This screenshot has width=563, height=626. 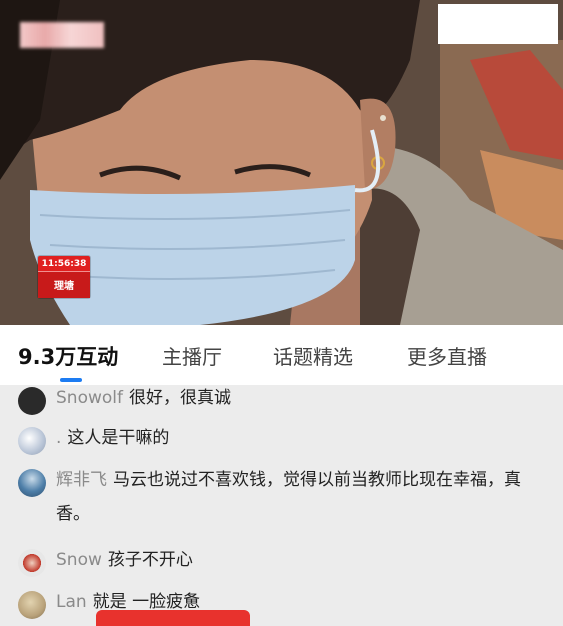 I want to click on list-item: Snowolf 很好，很真诚, so click(x=287, y=401).